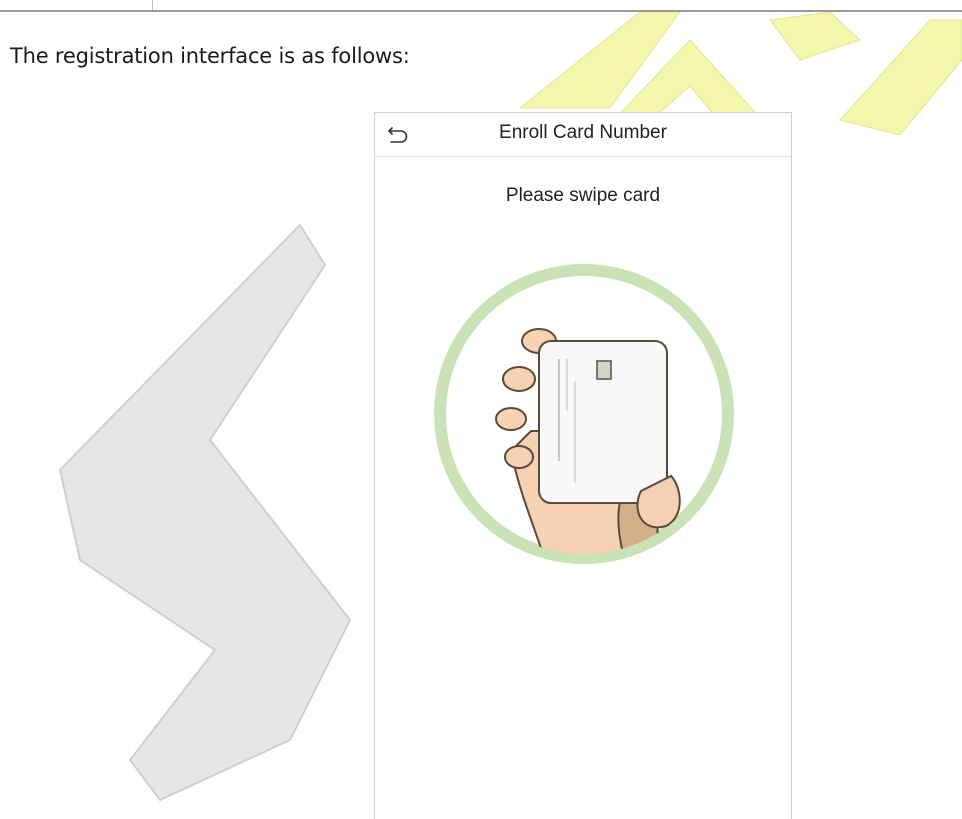 This screenshot has height=819, width=962. I want to click on hand-holding-card-icon, so click(584, 414).